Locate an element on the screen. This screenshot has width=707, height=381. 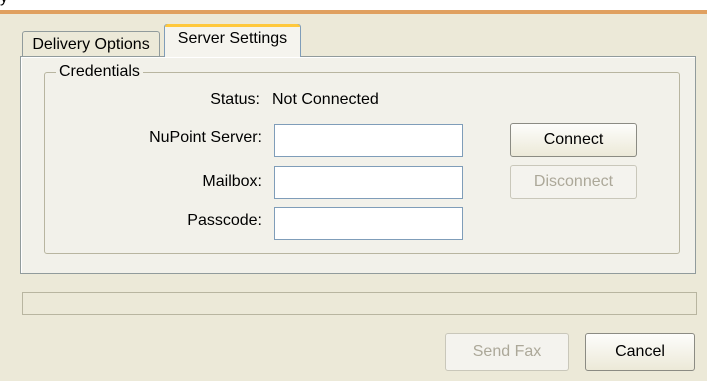
status-value: Not Connected is located at coordinates (325, 99).